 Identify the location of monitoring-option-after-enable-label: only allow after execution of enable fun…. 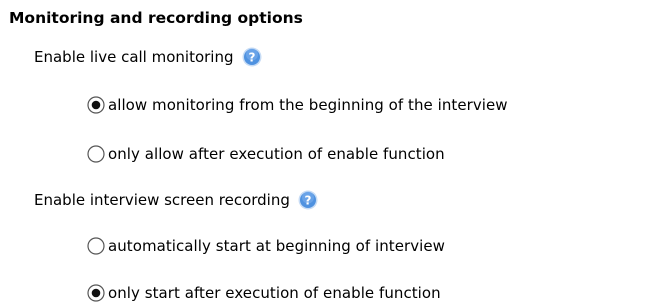
(276, 154).